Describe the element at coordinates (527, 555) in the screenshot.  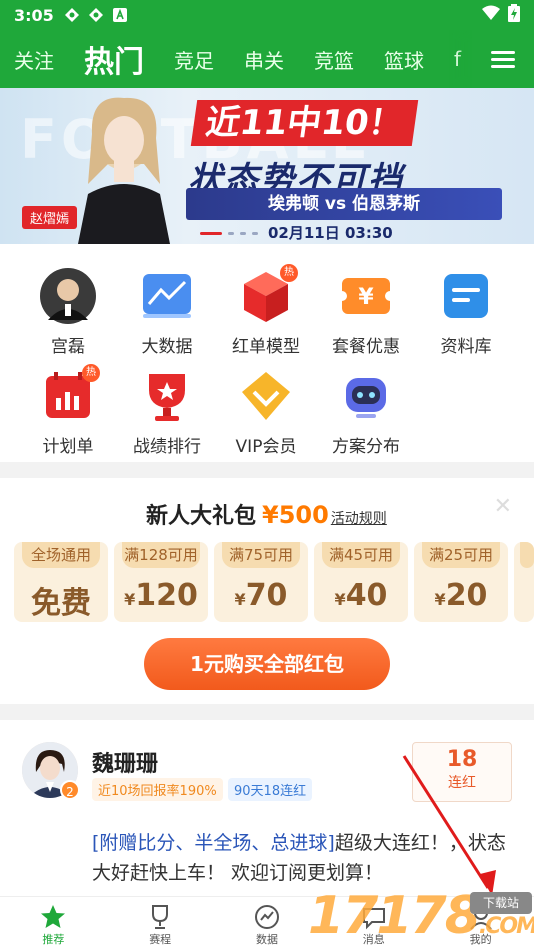
I see `coupon-condition` at that location.